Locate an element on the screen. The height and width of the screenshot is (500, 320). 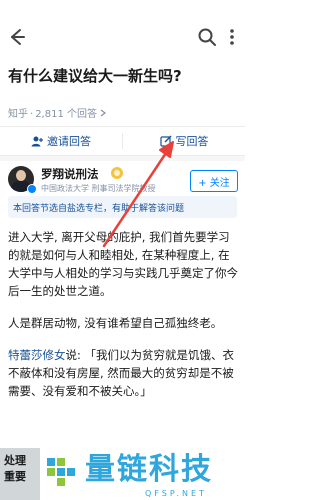
search-icon is located at coordinates (207, 37).